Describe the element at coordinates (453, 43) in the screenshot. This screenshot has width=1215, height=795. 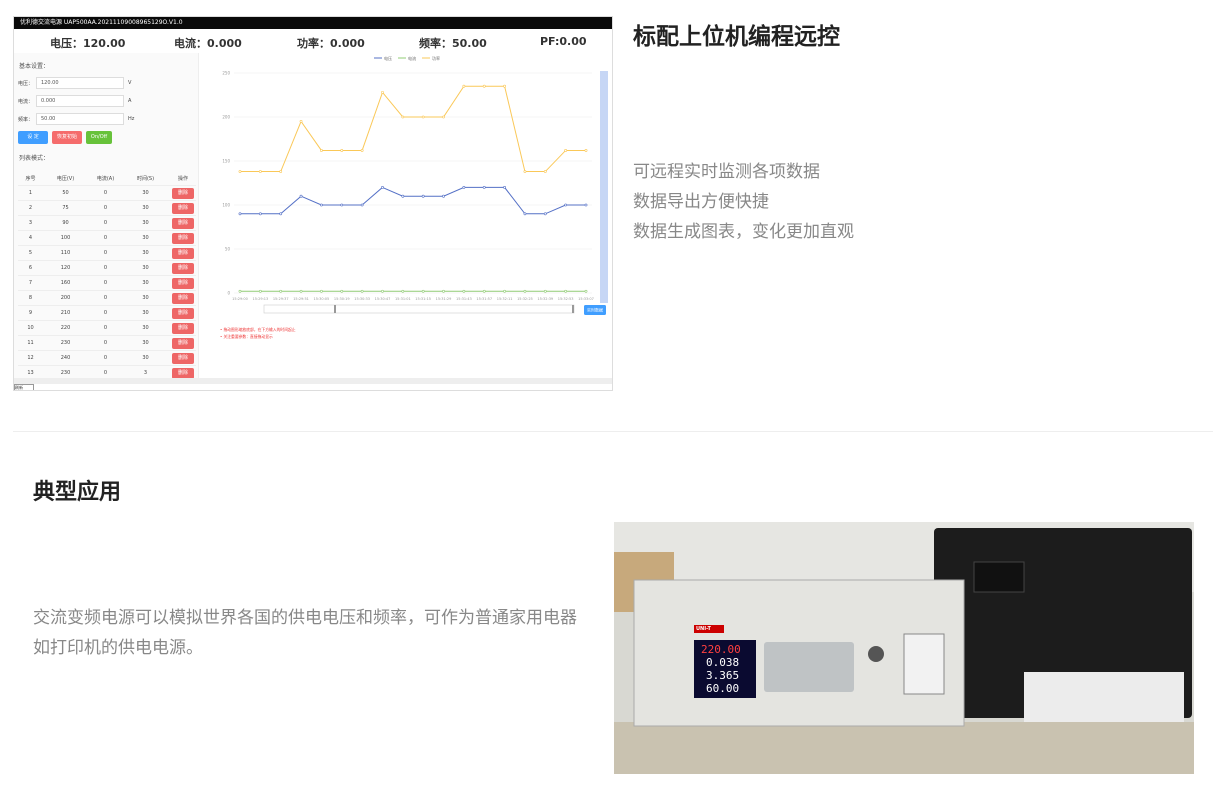
I see `readout-frequency: 频率：50.00` at that location.